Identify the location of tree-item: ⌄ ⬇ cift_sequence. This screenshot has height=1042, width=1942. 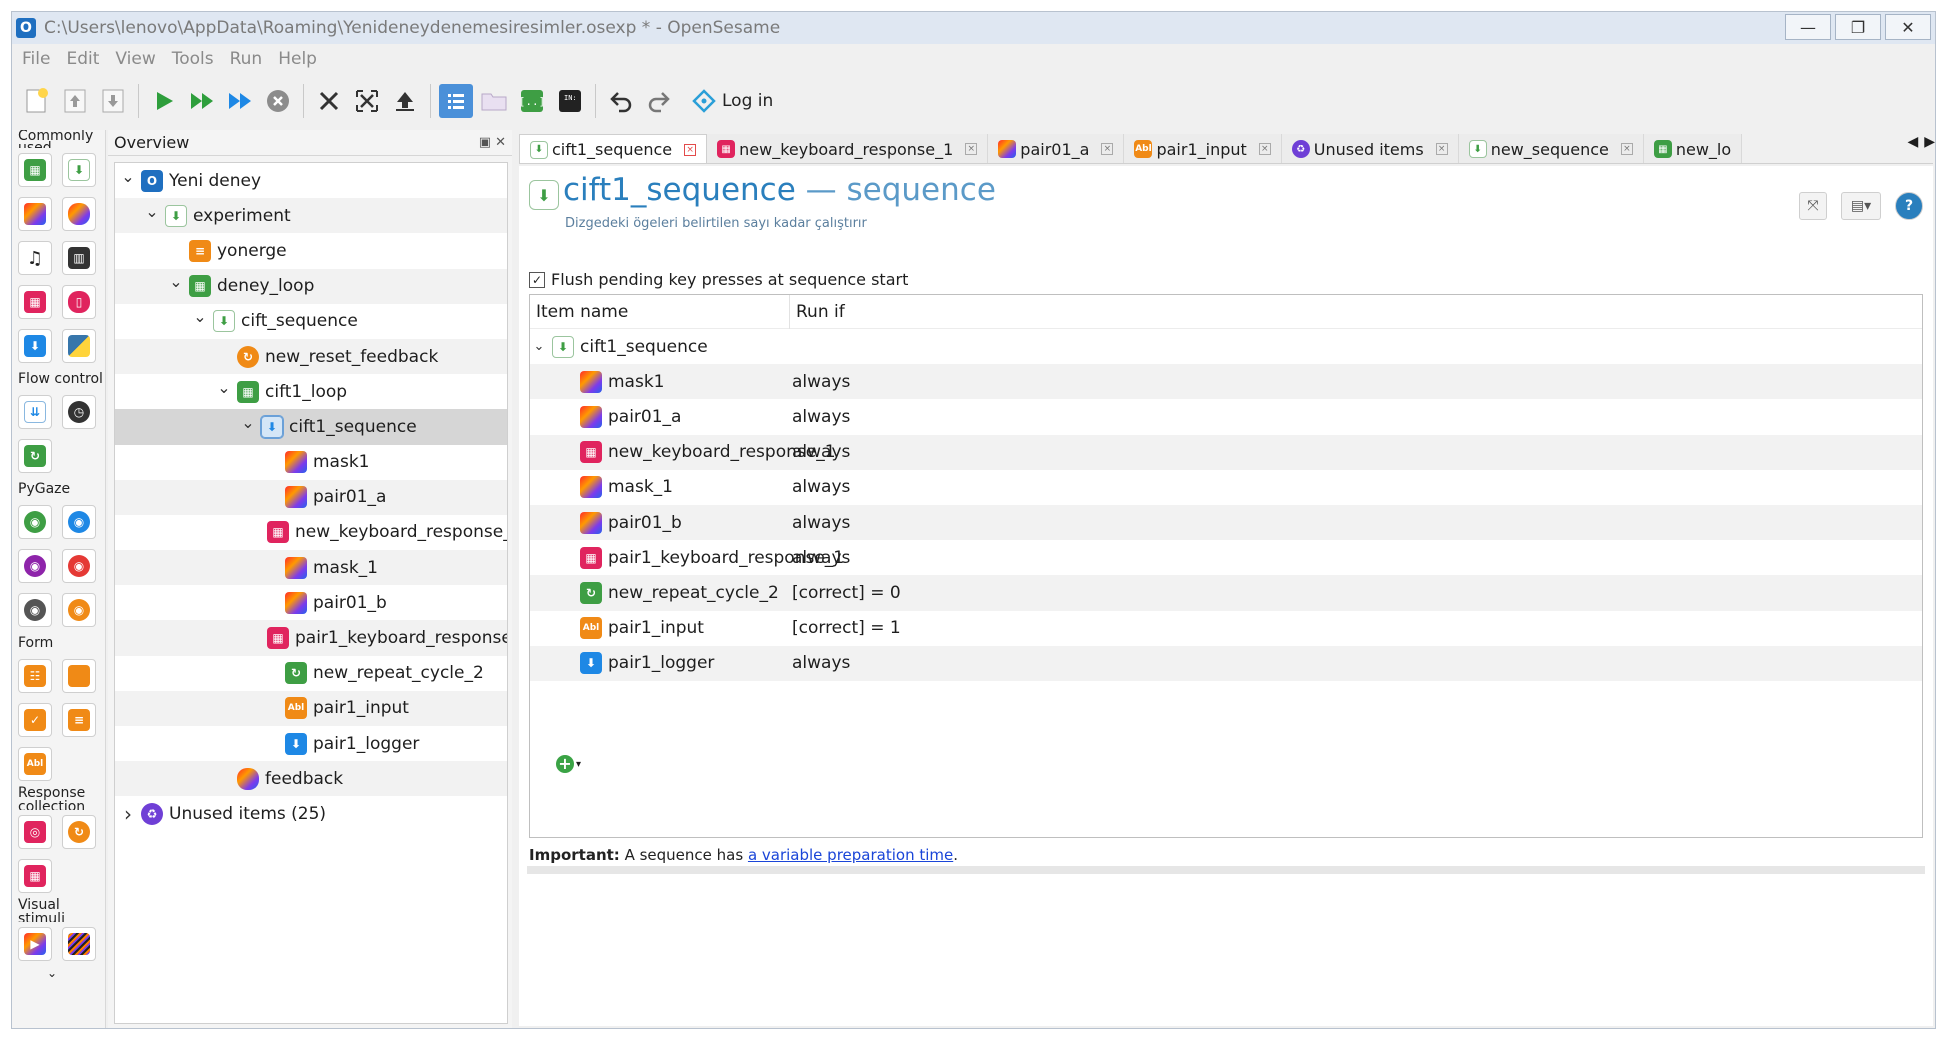
(311, 321).